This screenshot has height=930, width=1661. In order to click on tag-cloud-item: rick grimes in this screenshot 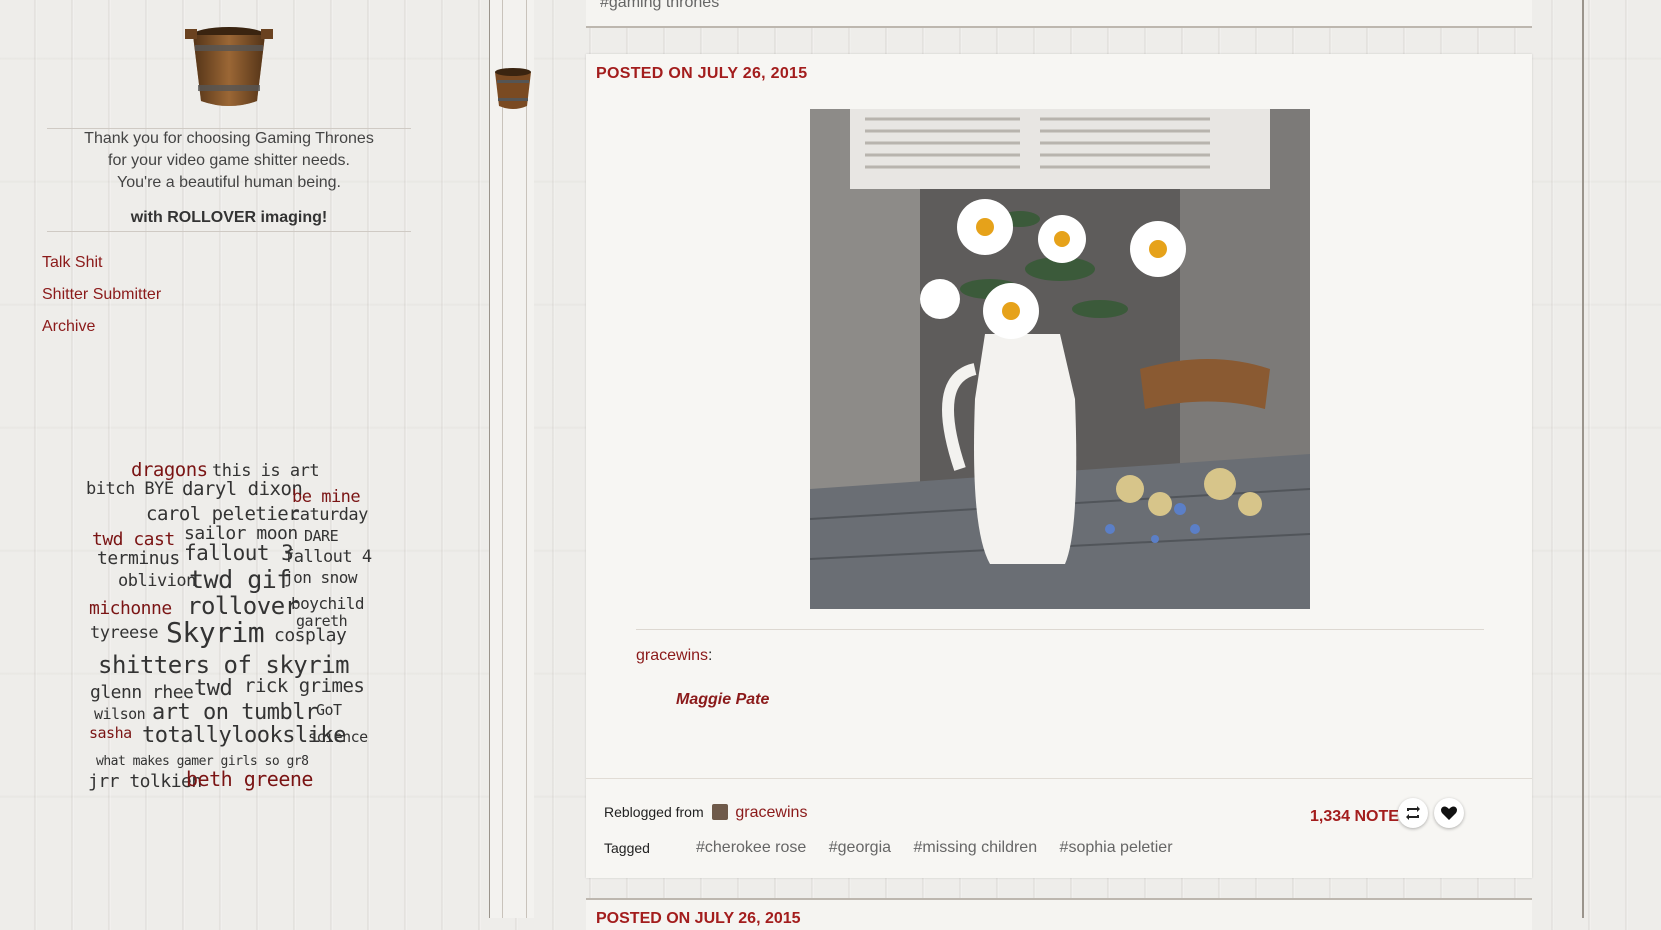, I will do `click(304, 686)`.